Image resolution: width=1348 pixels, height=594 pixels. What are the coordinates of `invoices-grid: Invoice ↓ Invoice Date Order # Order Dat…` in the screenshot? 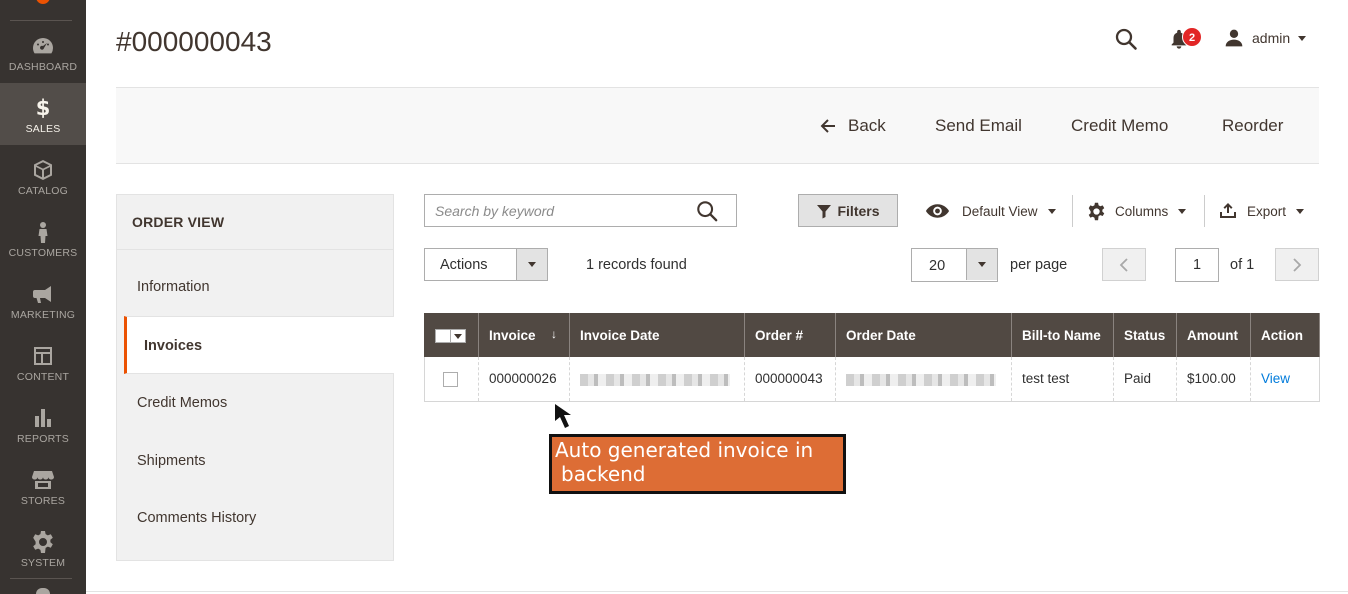 It's located at (872, 357).